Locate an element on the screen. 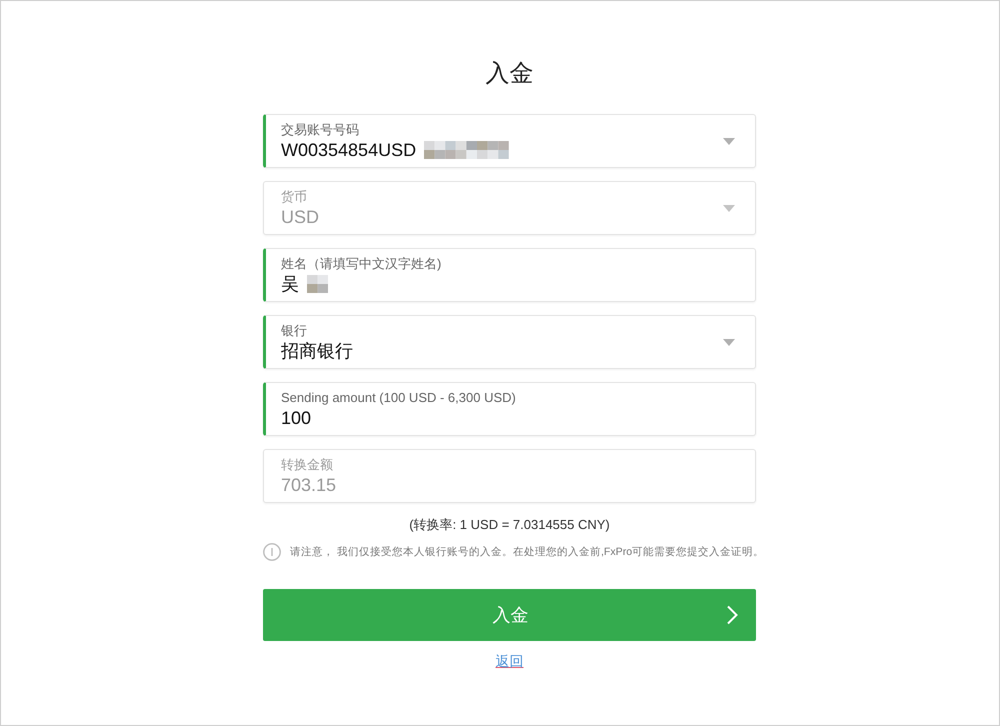 The image size is (1000, 726). field-label: 货币 is located at coordinates (294, 196).